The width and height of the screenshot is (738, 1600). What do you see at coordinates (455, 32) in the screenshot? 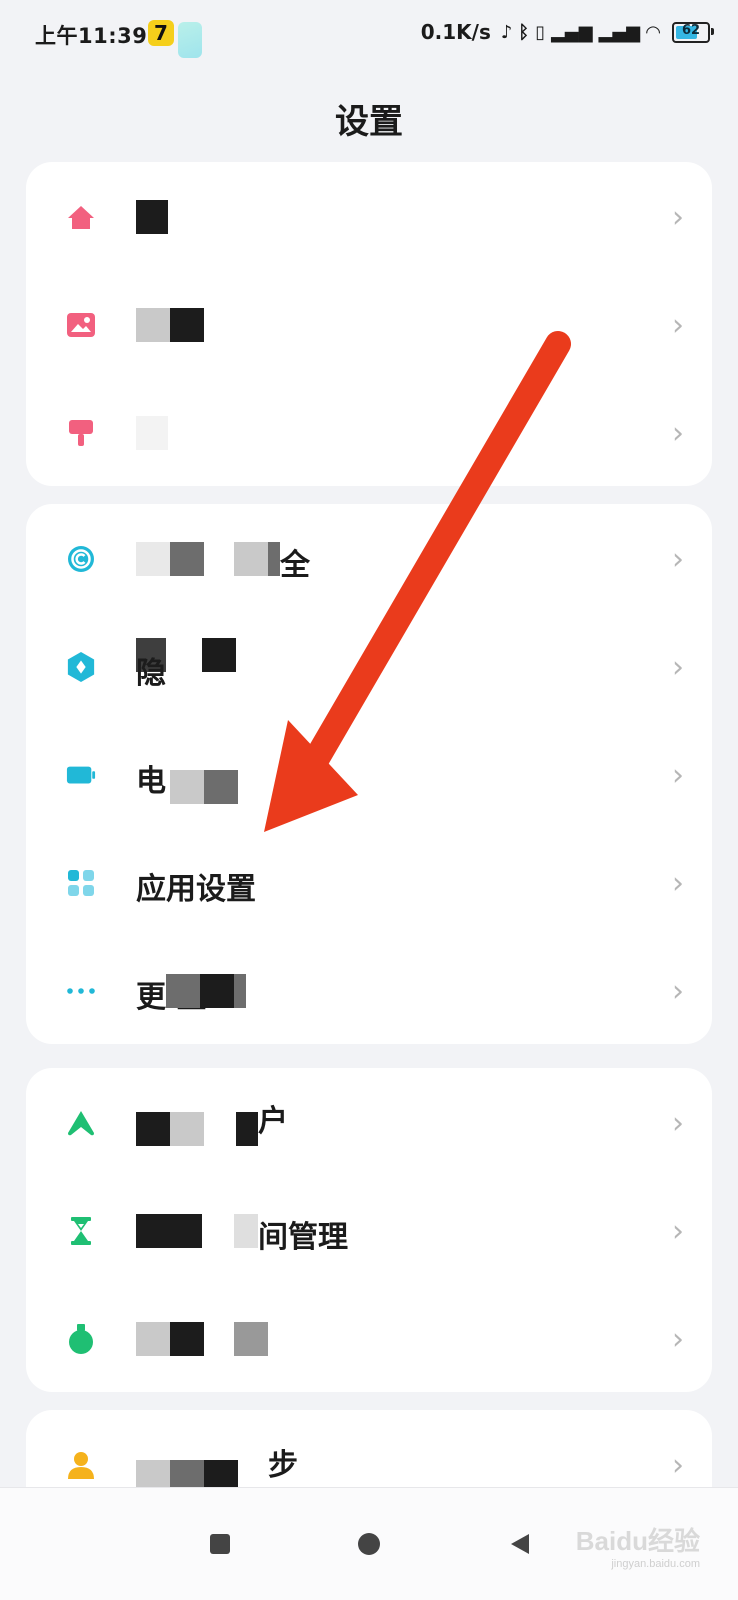
I see `network-speed: 0.1K/s` at bounding box center [455, 32].